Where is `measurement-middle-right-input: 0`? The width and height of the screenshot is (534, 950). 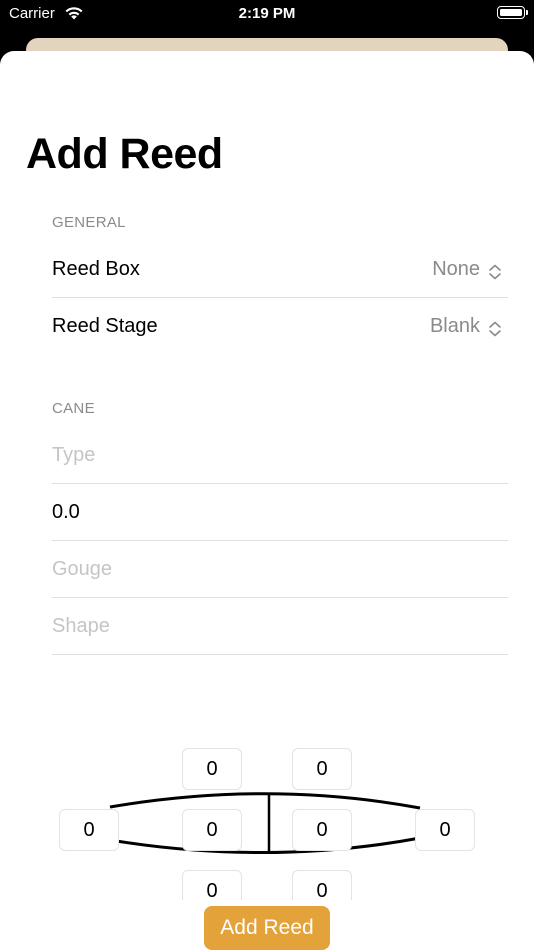 measurement-middle-right-input: 0 is located at coordinates (322, 830).